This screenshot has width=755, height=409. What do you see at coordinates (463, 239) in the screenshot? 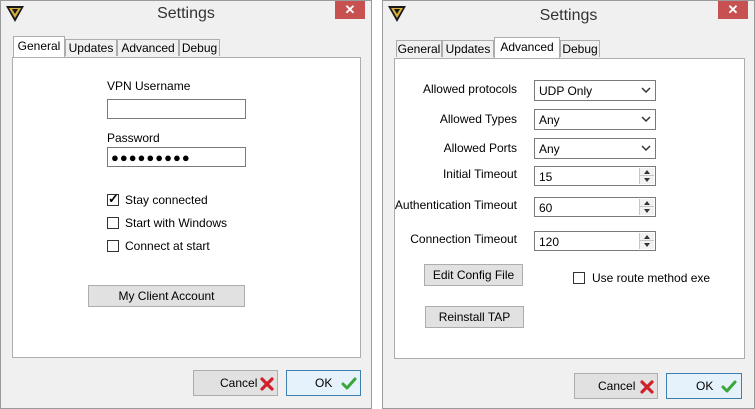
I see `connection-timeout-label: Connection Timeout` at bounding box center [463, 239].